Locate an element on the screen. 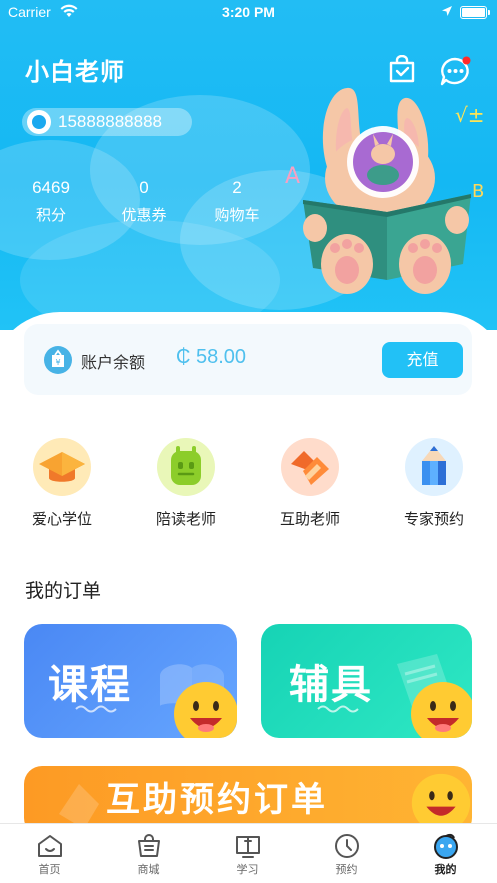  feature-label: 爱心学位 is located at coordinates (61, 519).